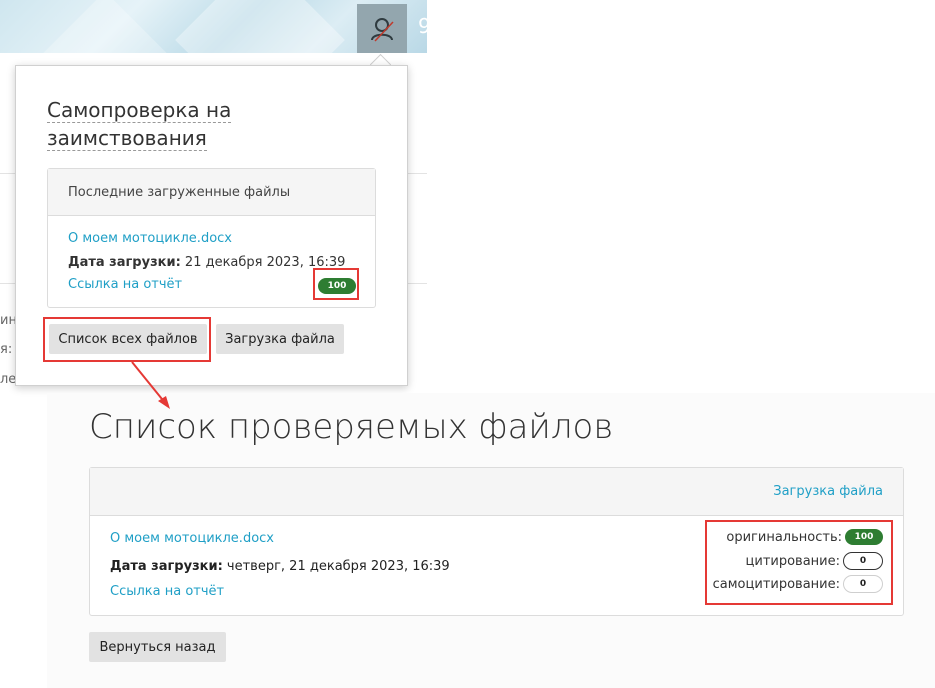 This screenshot has height=688, width=935. I want to click on background-text-fragment: ле, so click(8, 379).